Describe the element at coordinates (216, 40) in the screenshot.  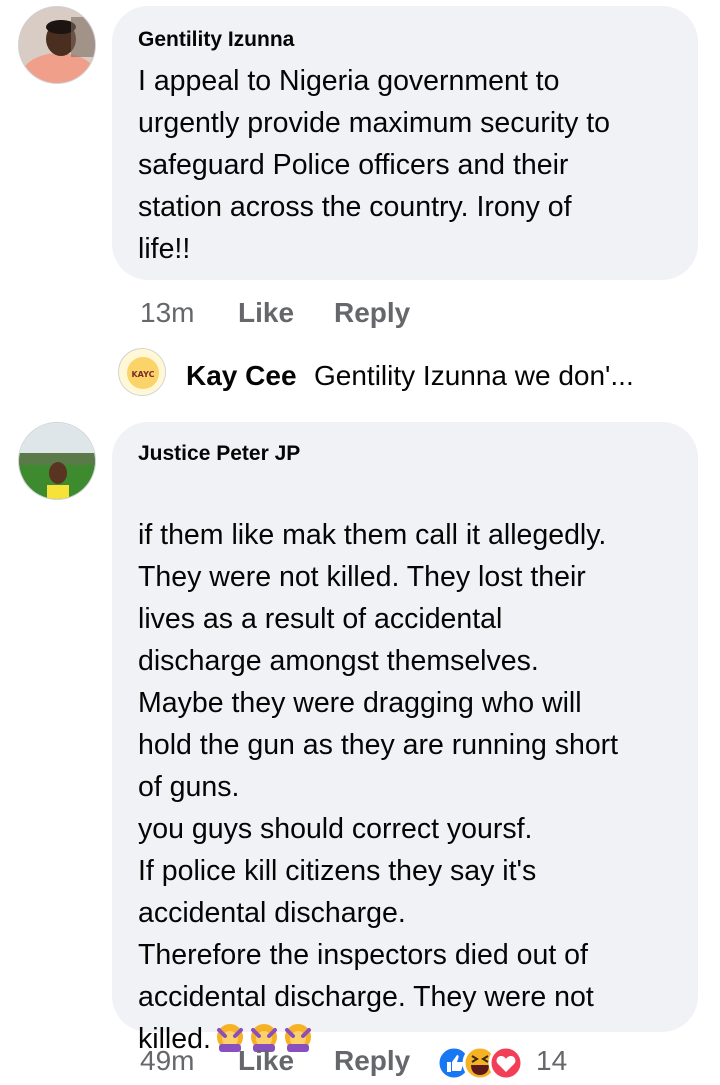
I see `comment-author: Gentility Izunna` at that location.